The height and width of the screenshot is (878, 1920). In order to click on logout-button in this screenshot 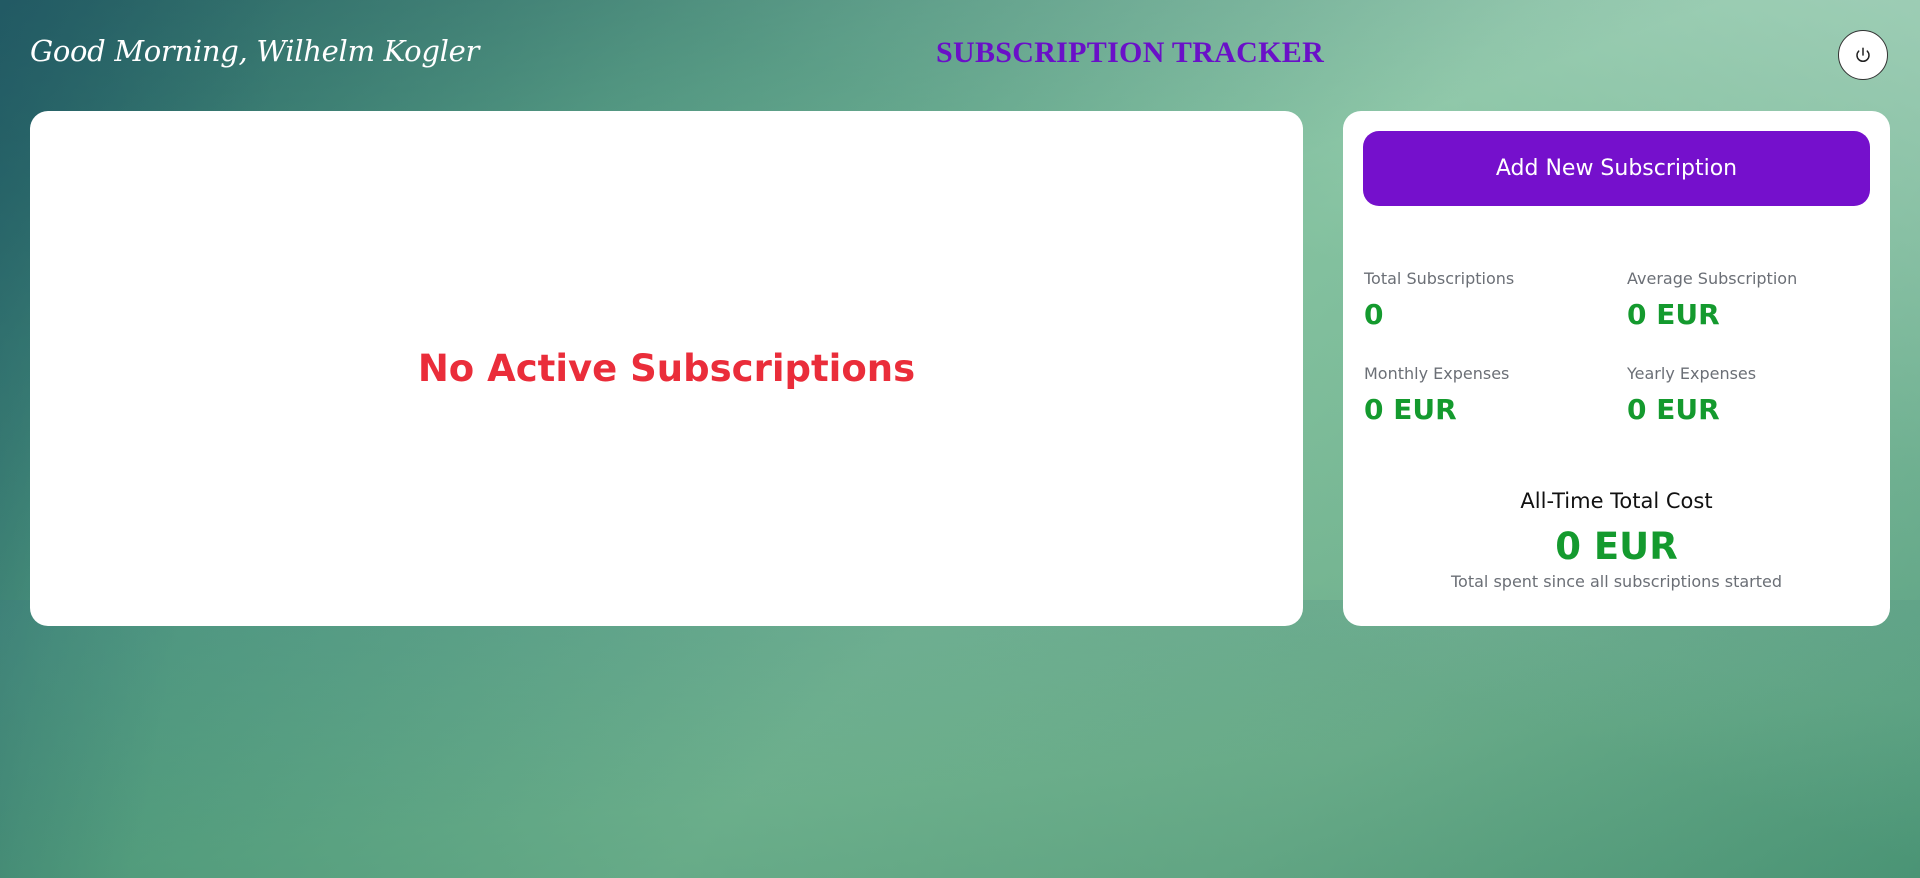, I will do `click(1863, 55)`.